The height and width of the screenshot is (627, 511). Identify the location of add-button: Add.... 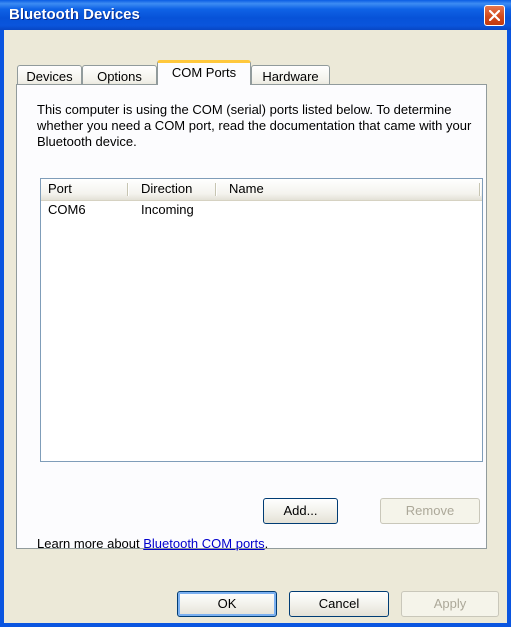
(300, 511).